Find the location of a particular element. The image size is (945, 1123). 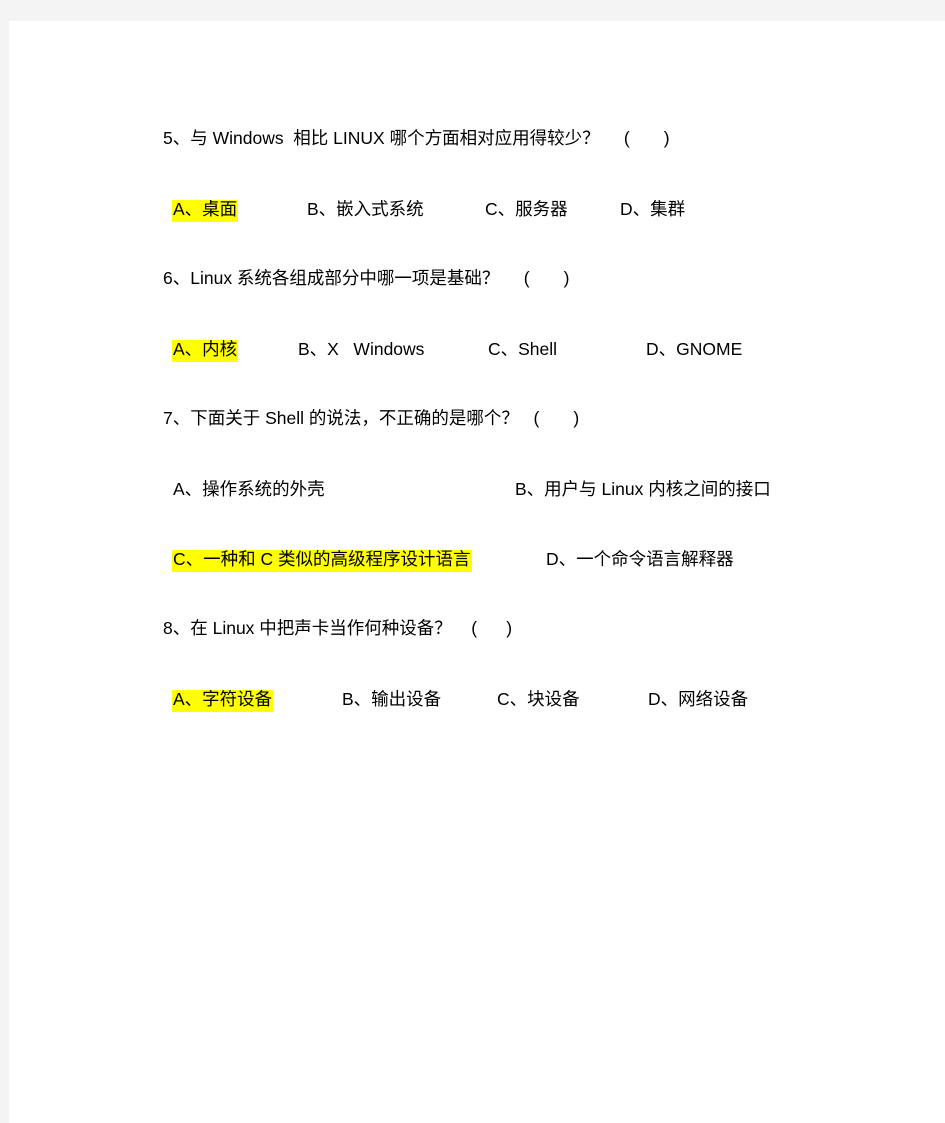

option-row: A、桌面 B、嵌入式系统 C、服务器 D、集群 is located at coordinates (523, 216).